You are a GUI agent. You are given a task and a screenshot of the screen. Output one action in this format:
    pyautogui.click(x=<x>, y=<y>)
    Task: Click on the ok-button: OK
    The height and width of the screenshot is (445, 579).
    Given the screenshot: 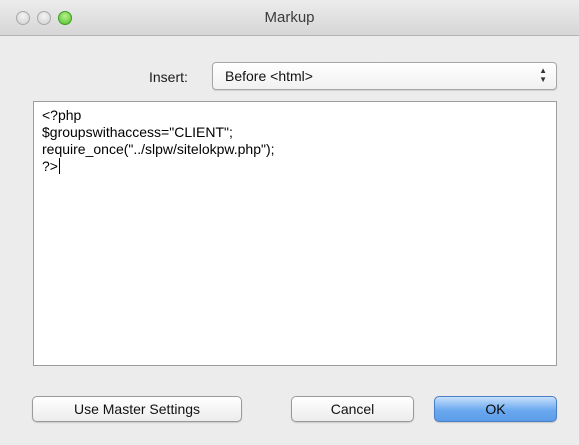 What is the action you would take?
    pyautogui.click(x=495, y=409)
    